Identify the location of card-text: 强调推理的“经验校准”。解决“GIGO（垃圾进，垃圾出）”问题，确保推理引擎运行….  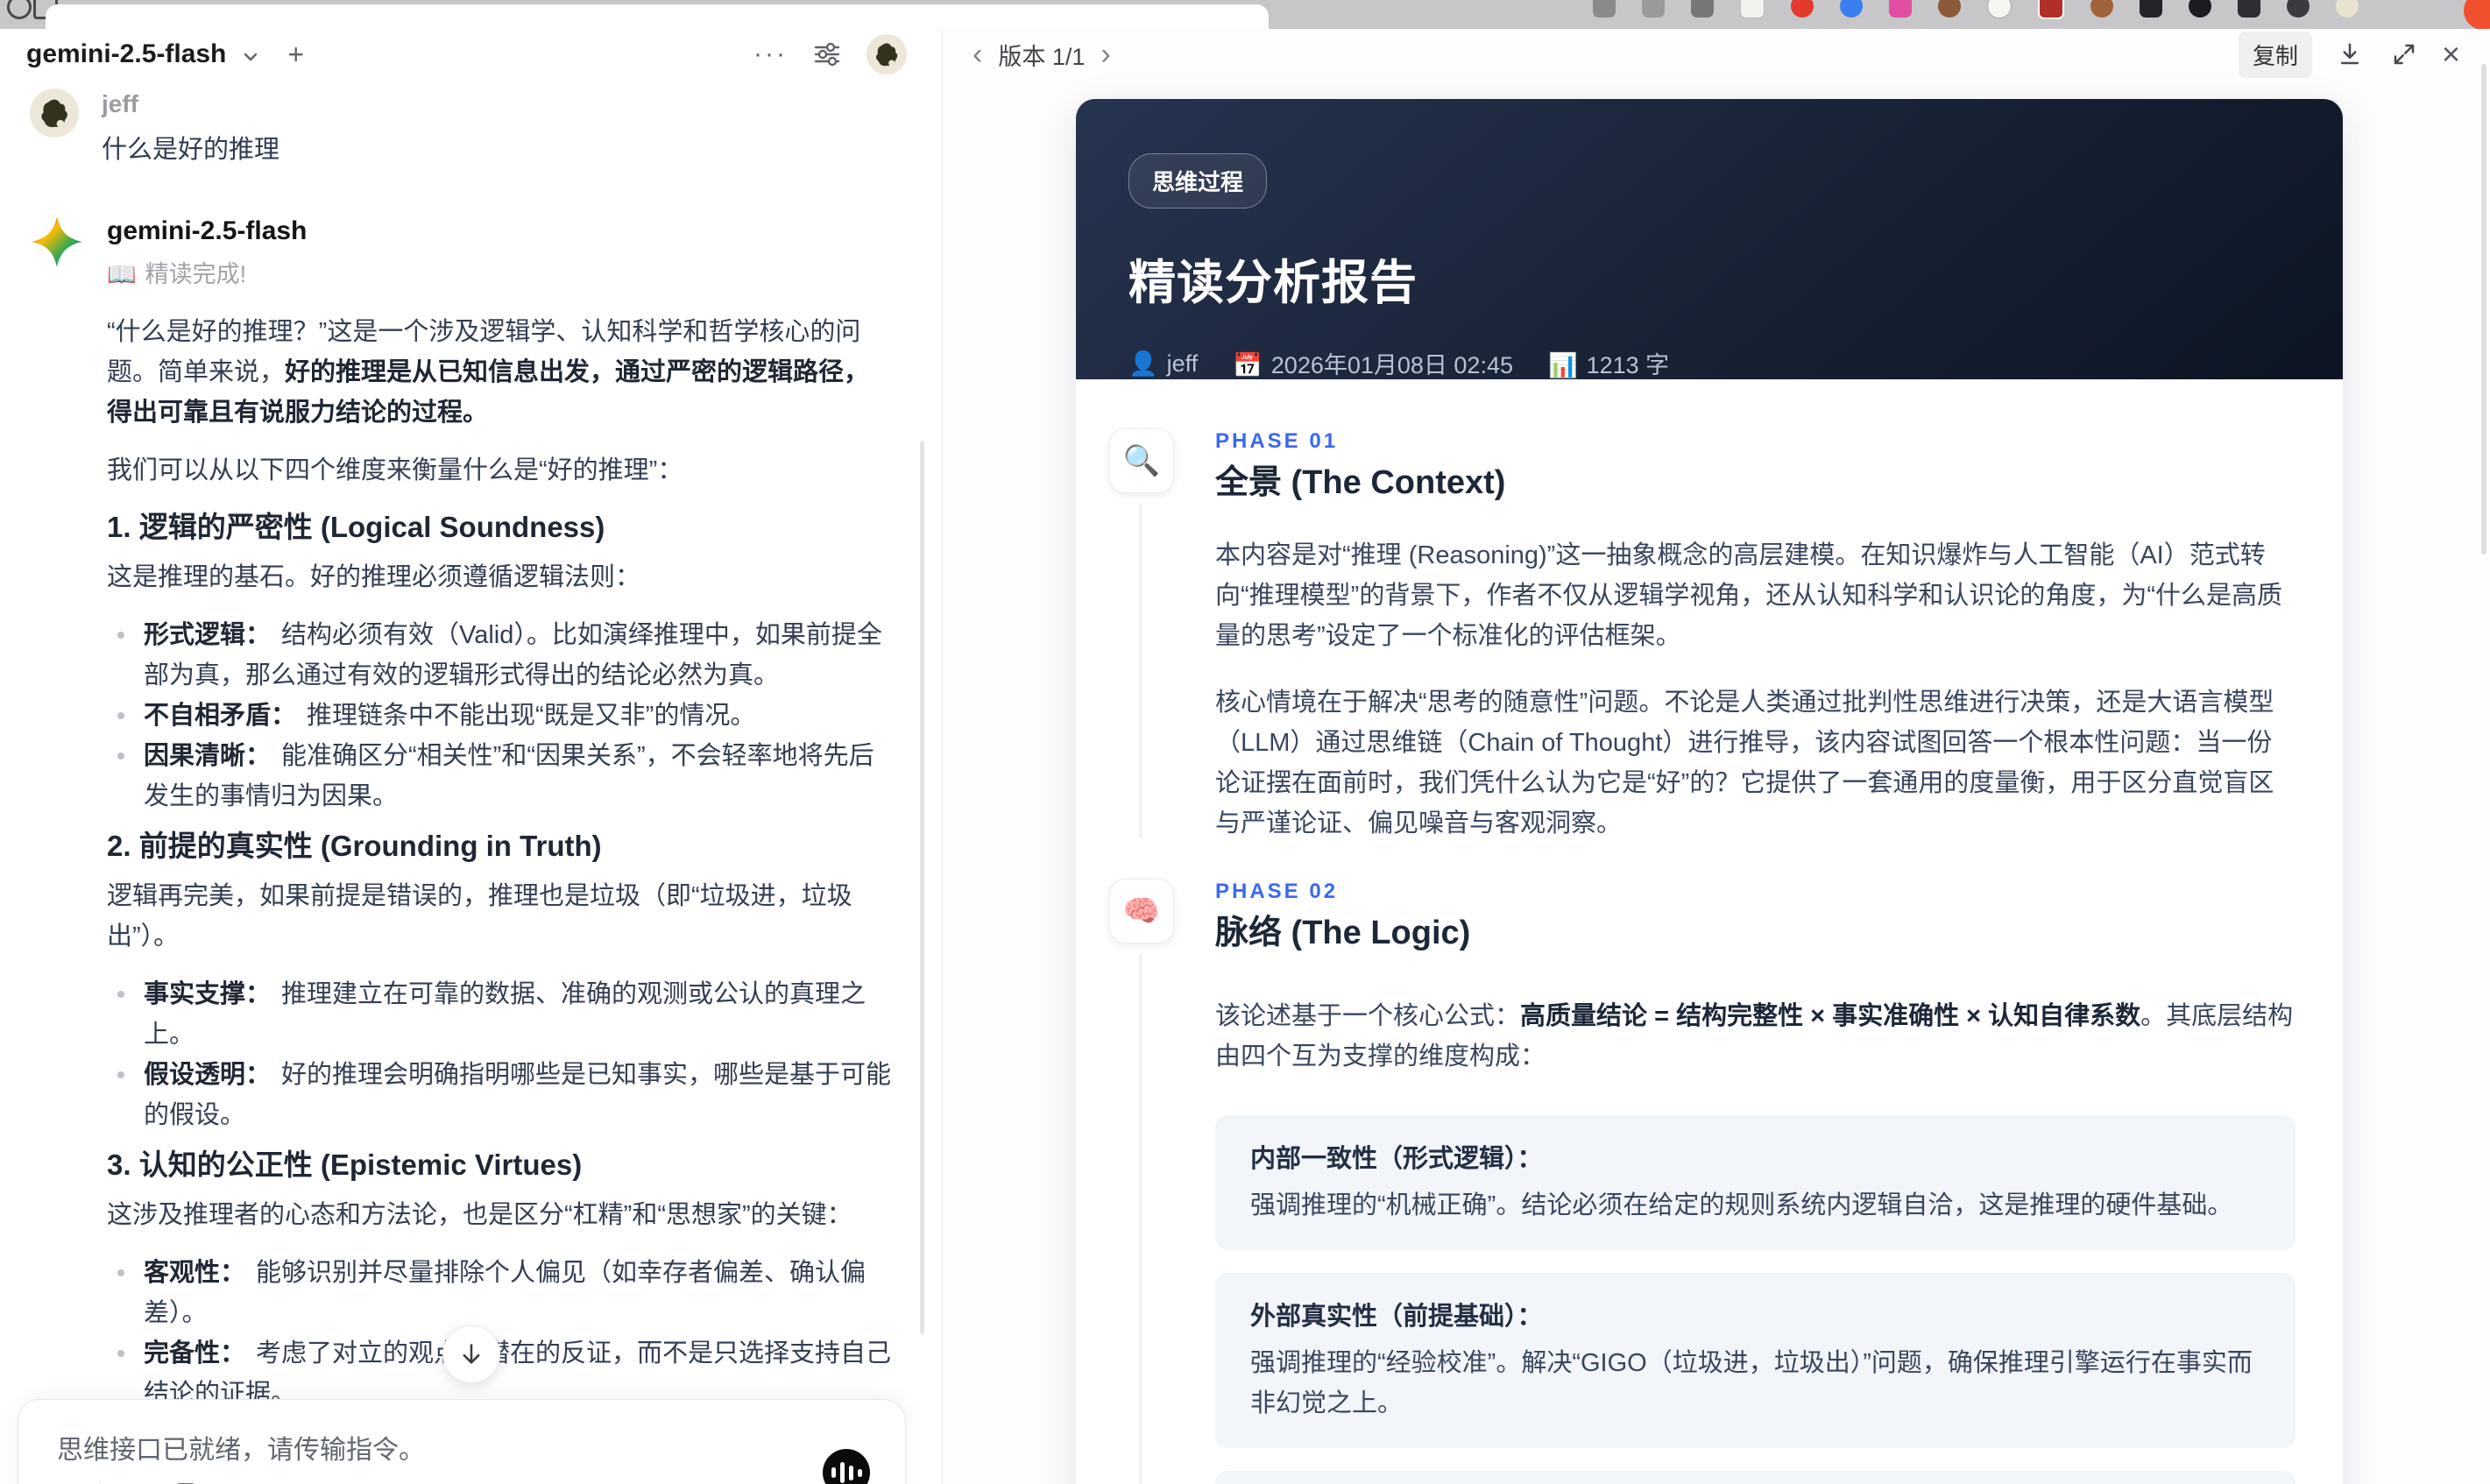
(1752, 1383).